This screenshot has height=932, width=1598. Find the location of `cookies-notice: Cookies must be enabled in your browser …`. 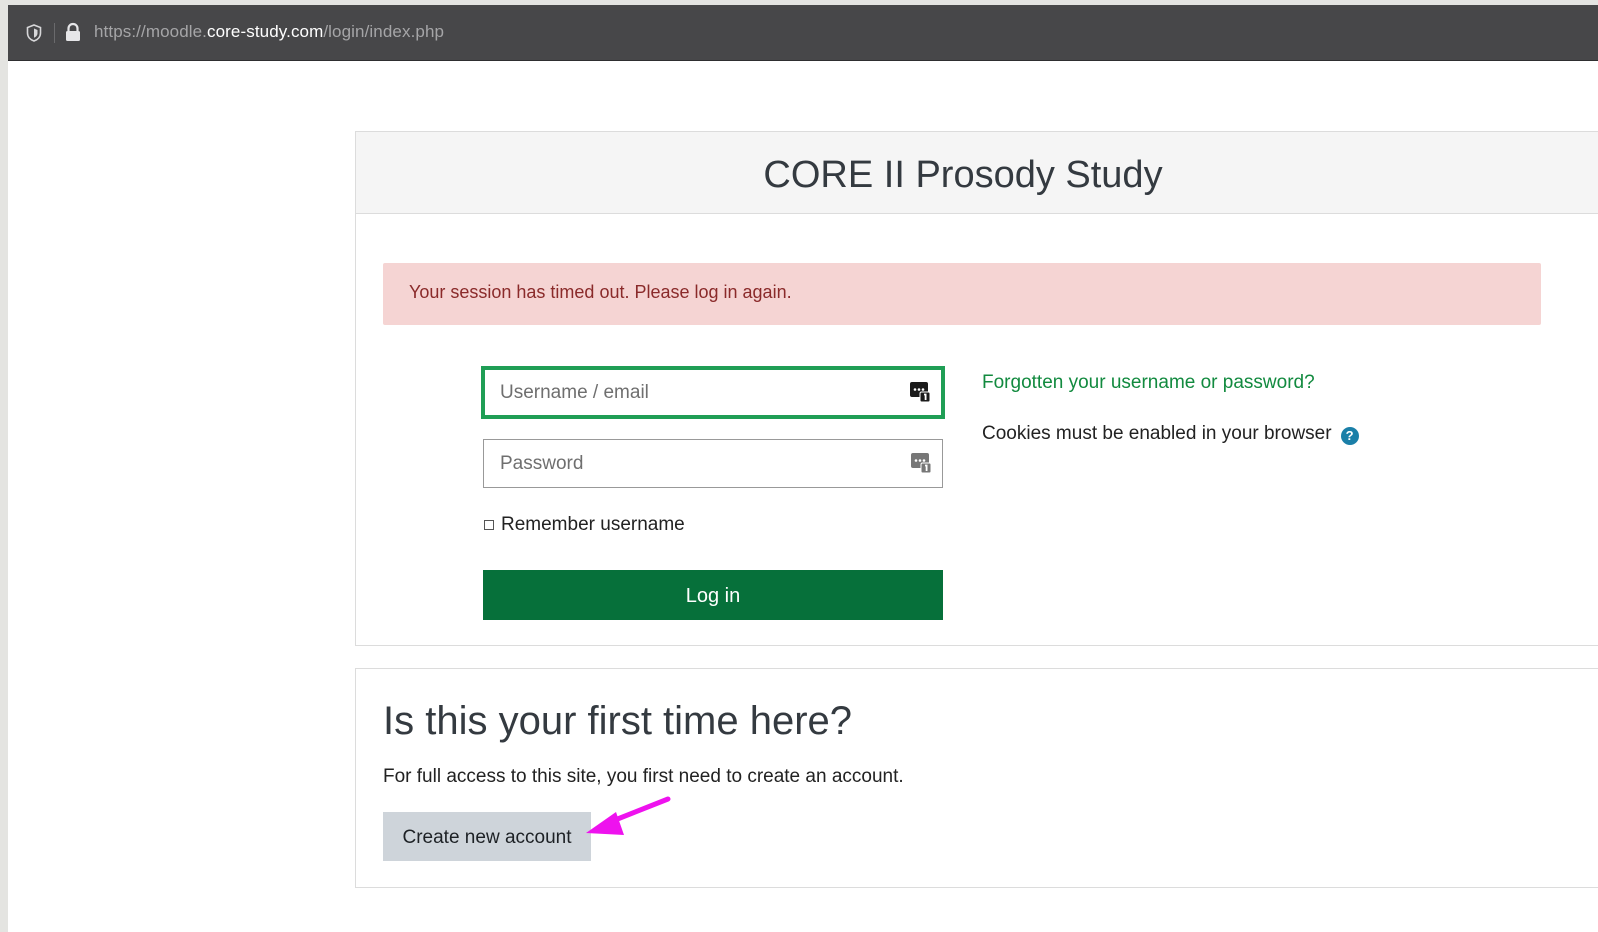

cookies-notice: Cookies must be enabled in your browser … is located at coordinates (1170, 434).